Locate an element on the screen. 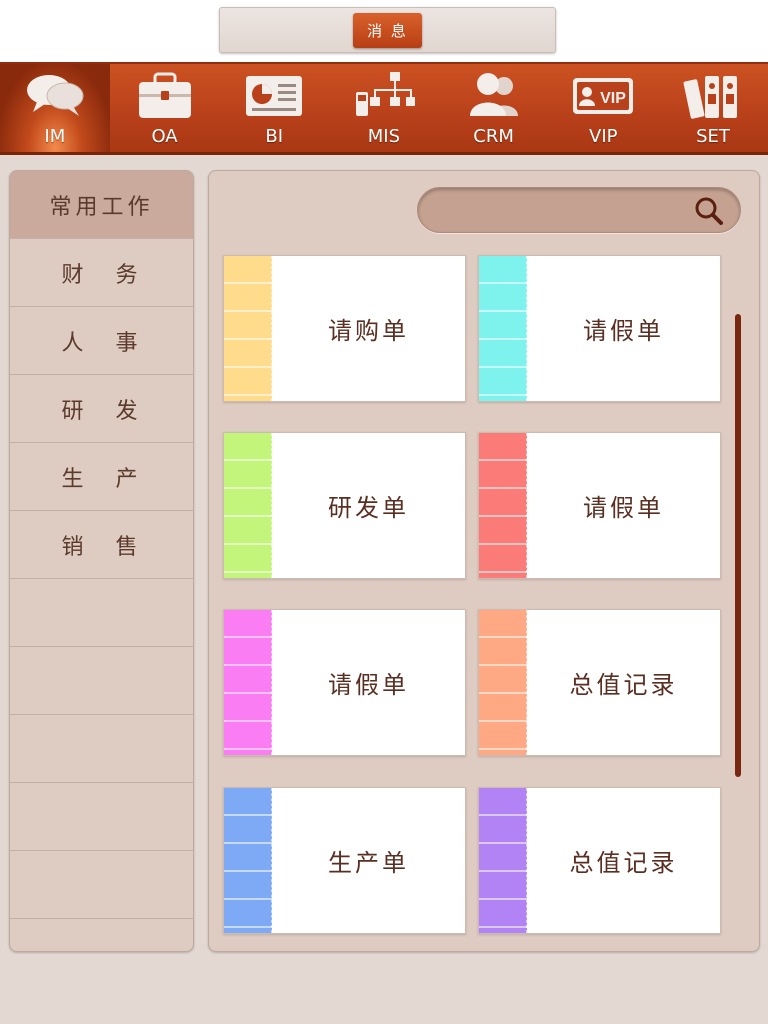 The width and height of the screenshot is (768, 1024). label-char: 售 is located at coordinates (128, 547).